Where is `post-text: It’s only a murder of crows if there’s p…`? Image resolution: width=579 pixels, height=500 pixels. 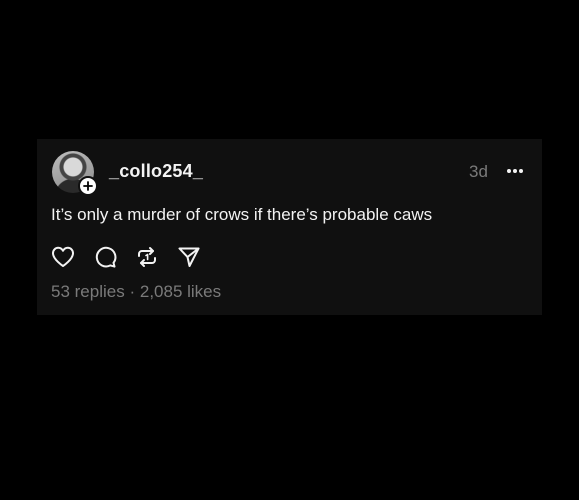 post-text: It’s only a murder of crows if there’s p… is located at coordinates (242, 214).